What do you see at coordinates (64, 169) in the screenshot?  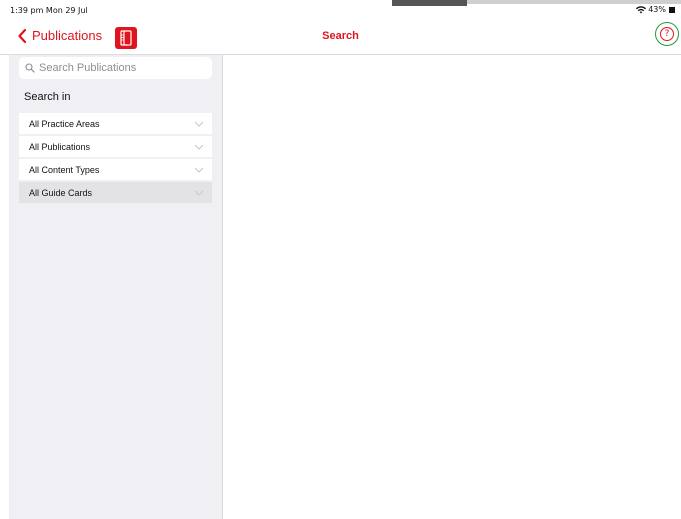 I see `filter-label: All Content Types` at bounding box center [64, 169].